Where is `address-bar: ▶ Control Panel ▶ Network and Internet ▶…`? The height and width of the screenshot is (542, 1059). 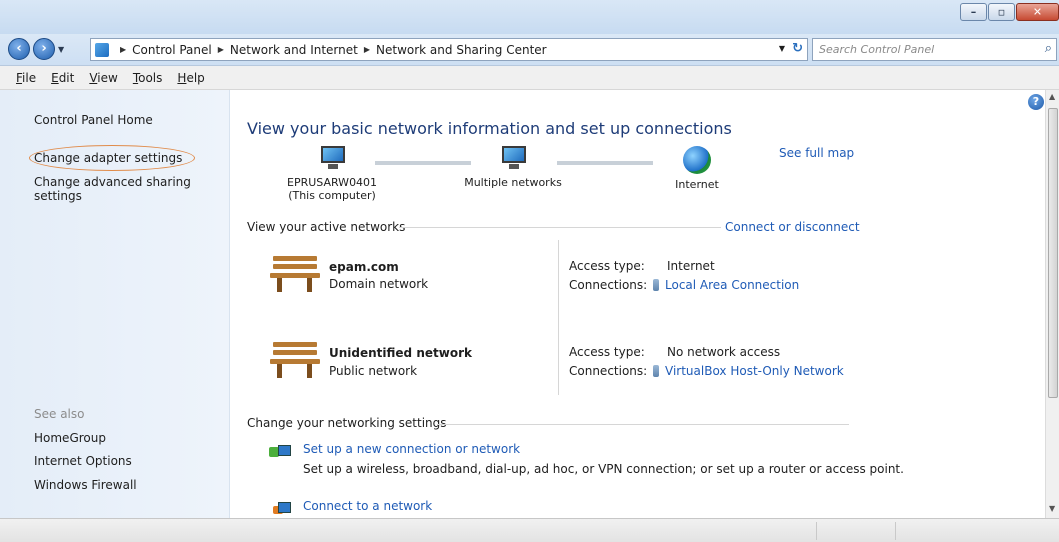 address-bar: ▶ Control Panel ▶ Network and Internet ▶… is located at coordinates (449, 49).